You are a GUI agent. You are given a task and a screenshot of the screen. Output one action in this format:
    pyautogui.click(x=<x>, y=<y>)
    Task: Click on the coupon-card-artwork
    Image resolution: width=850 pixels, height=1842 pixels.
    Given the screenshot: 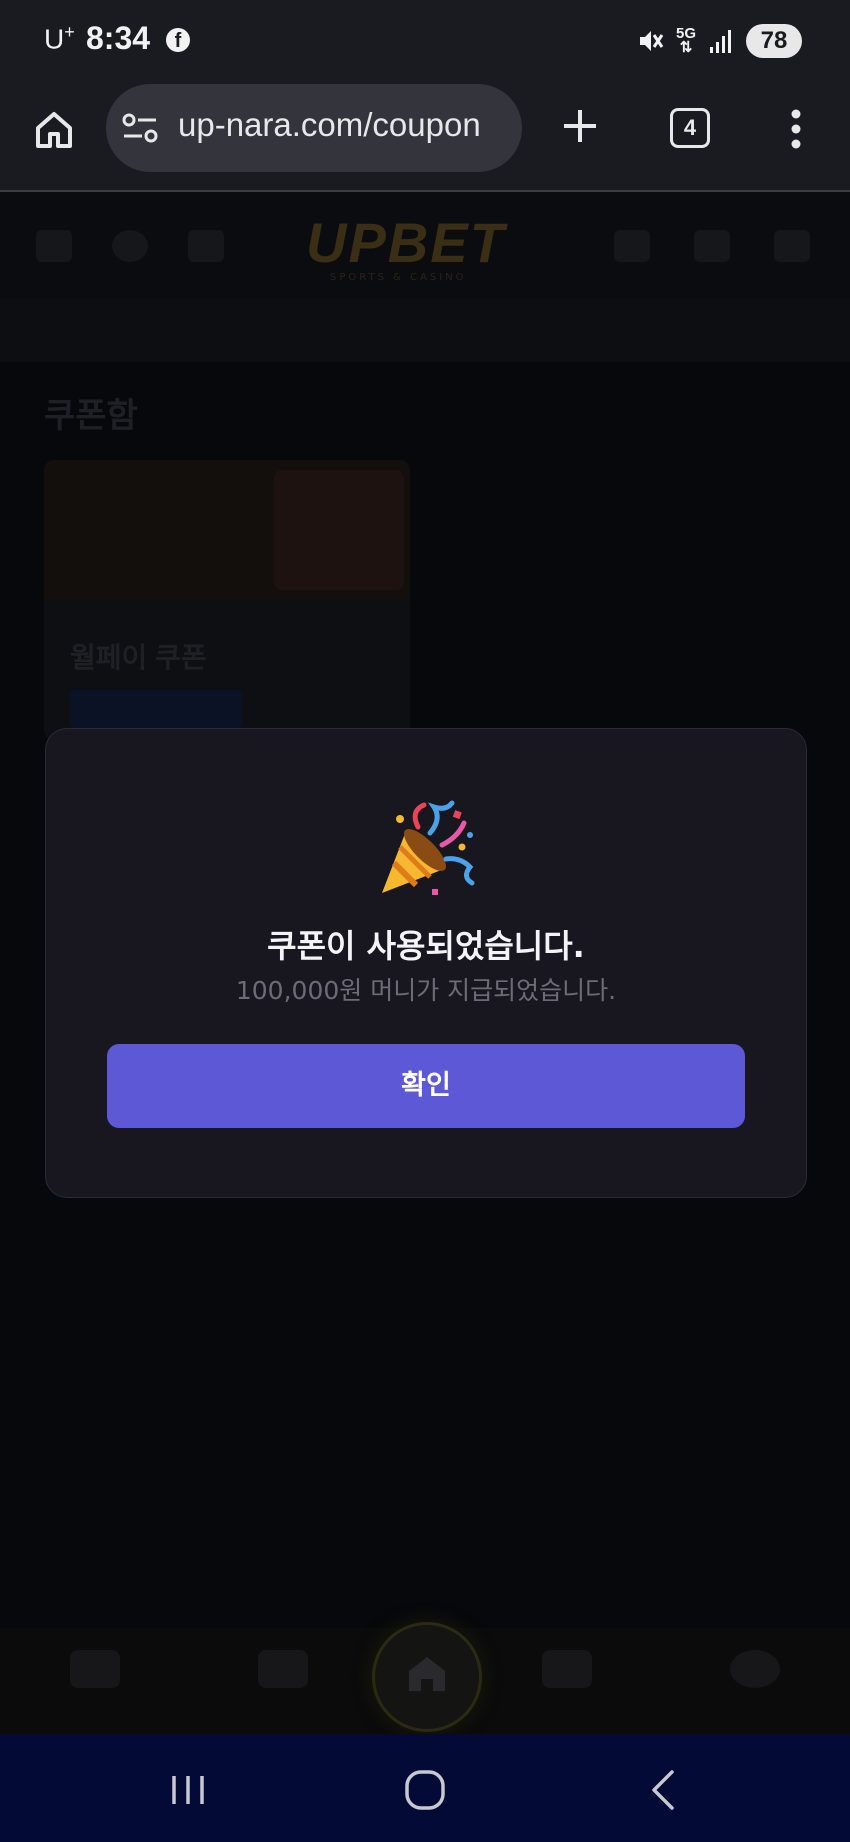 What is the action you would take?
    pyautogui.click(x=339, y=530)
    